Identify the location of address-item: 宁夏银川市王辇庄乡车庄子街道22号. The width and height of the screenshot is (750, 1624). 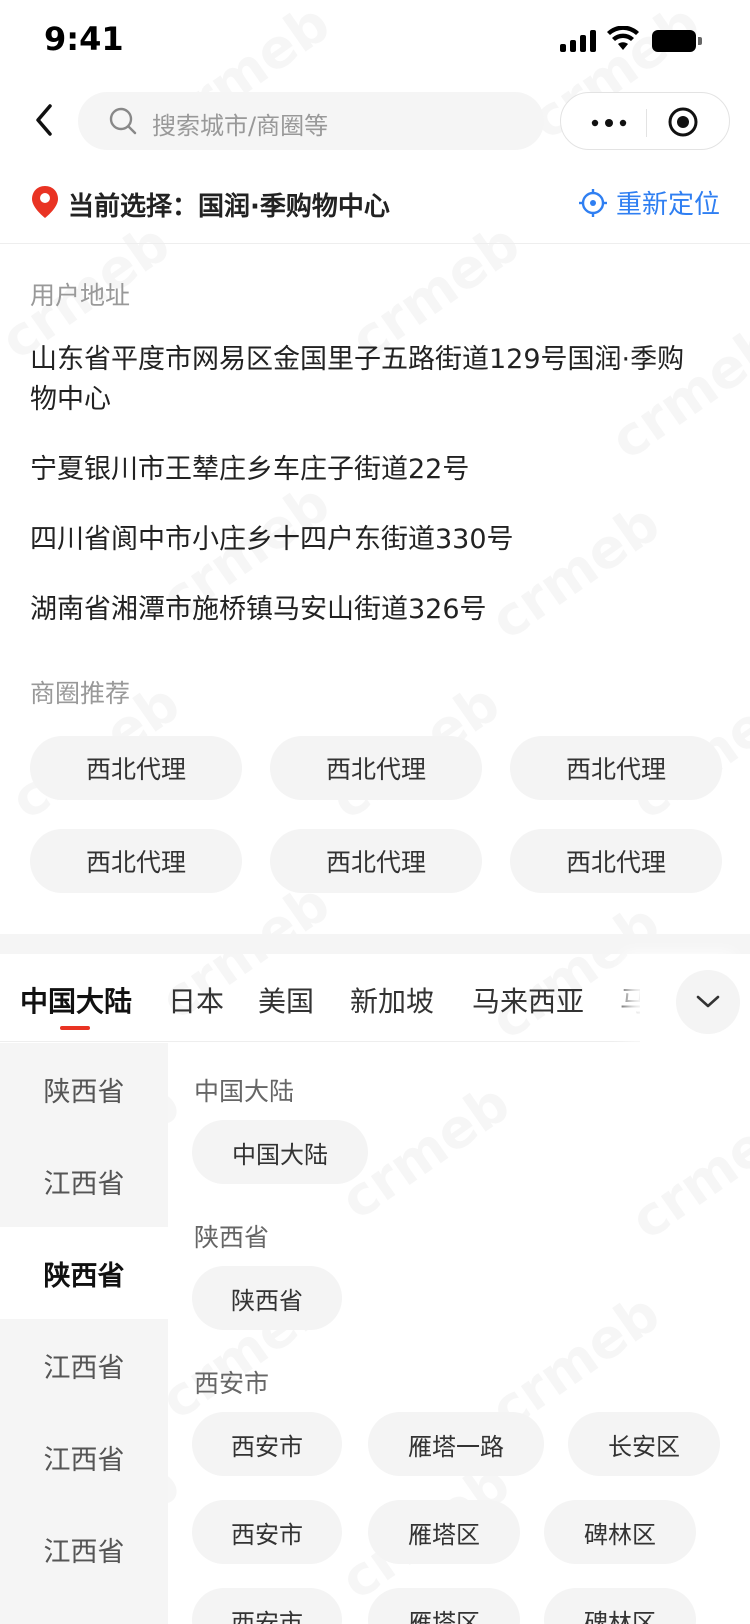
(360, 470).